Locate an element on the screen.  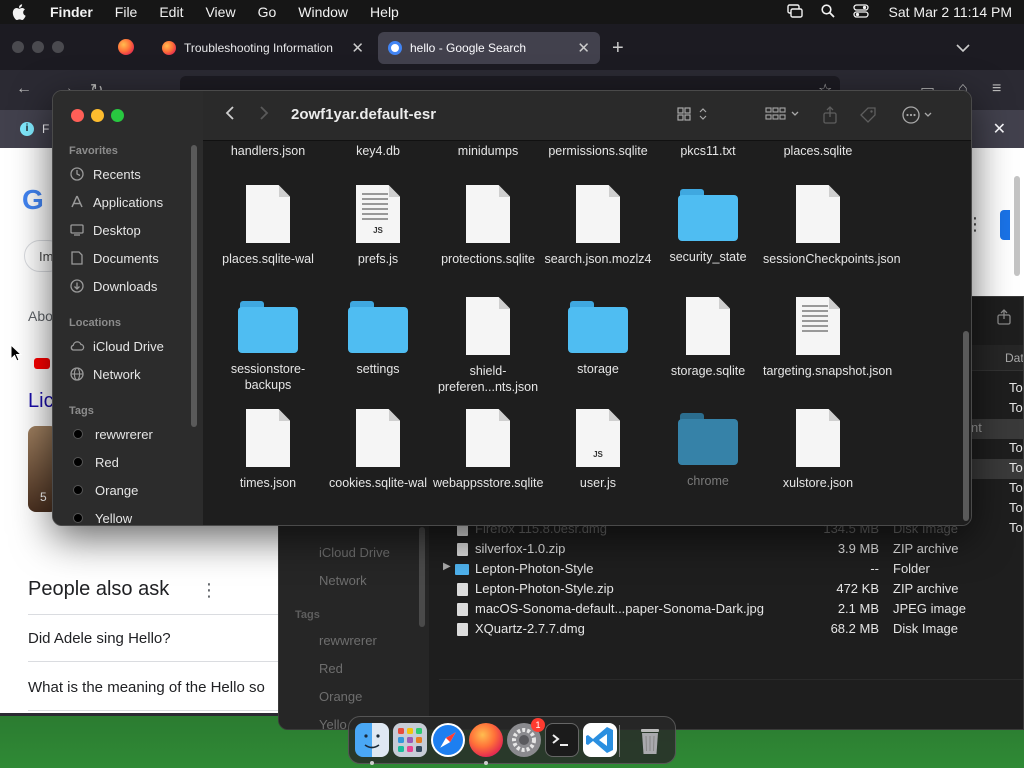
file-row: ▶ Lepton-Photon-Style -- Folder is located at coordinates (731, 569).